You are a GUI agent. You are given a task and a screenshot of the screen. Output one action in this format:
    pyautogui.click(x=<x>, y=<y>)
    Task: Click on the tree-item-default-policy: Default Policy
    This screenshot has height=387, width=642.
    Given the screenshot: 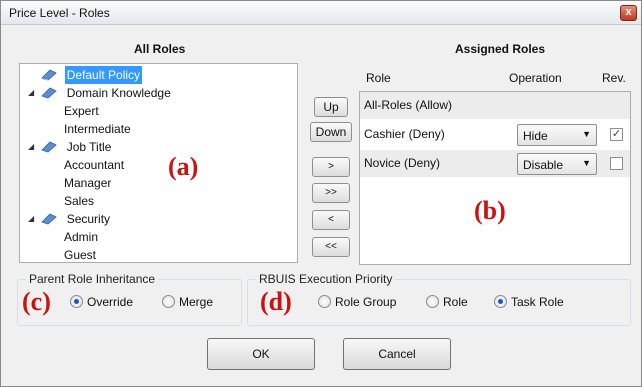 What is the action you would take?
    pyautogui.click(x=85, y=74)
    